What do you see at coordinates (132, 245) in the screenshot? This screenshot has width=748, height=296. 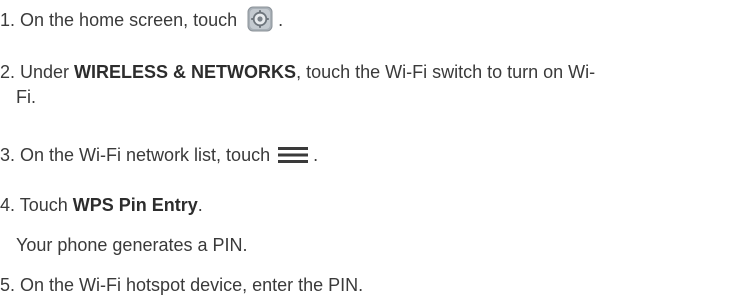 I see `step-4-note: Your phone generates a PIN.` at bounding box center [132, 245].